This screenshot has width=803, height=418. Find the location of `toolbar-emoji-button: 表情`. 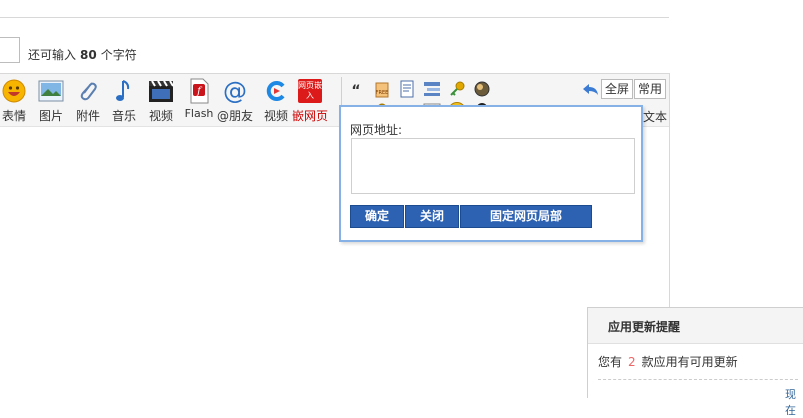

toolbar-emoji-button: 表情 is located at coordinates (16, 101).